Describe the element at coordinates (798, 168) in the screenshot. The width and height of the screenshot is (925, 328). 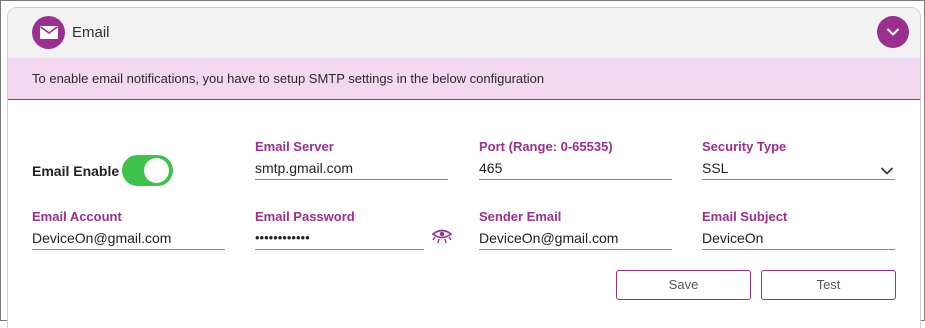
I see `security-type-select: SSL` at that location.